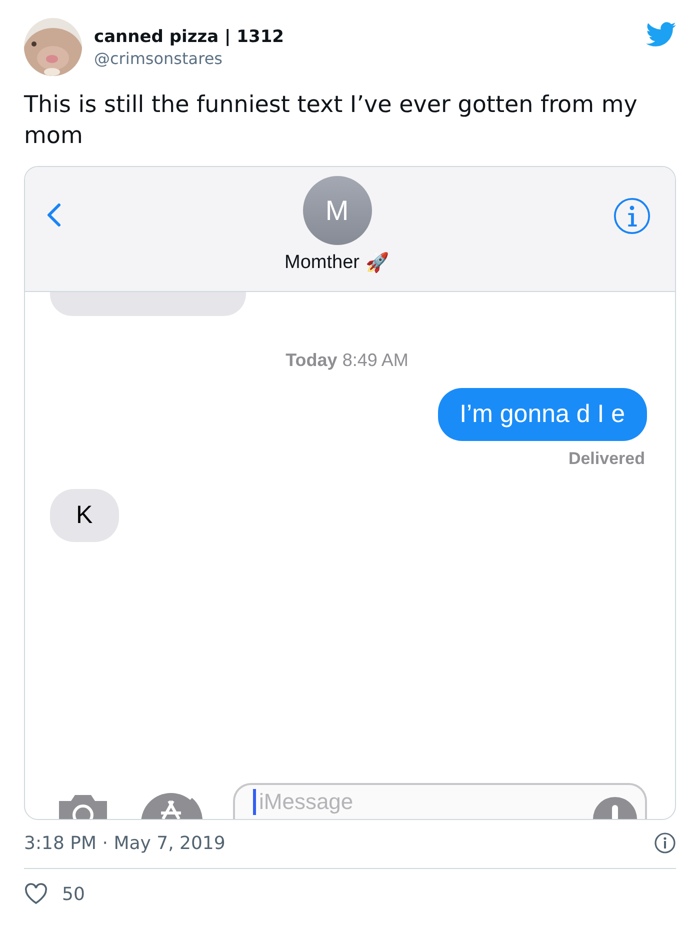 The image size is (700, 925). I want to click on author-handle: @crimsonstares, so click(159, 58).